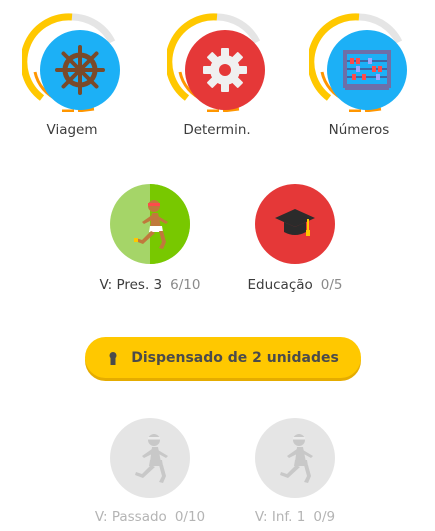 This screenshot has height=531, width=435. Describe the element at coordinates (324, 517) in the screenshot. I see `skill-count: 0/9` at that location.